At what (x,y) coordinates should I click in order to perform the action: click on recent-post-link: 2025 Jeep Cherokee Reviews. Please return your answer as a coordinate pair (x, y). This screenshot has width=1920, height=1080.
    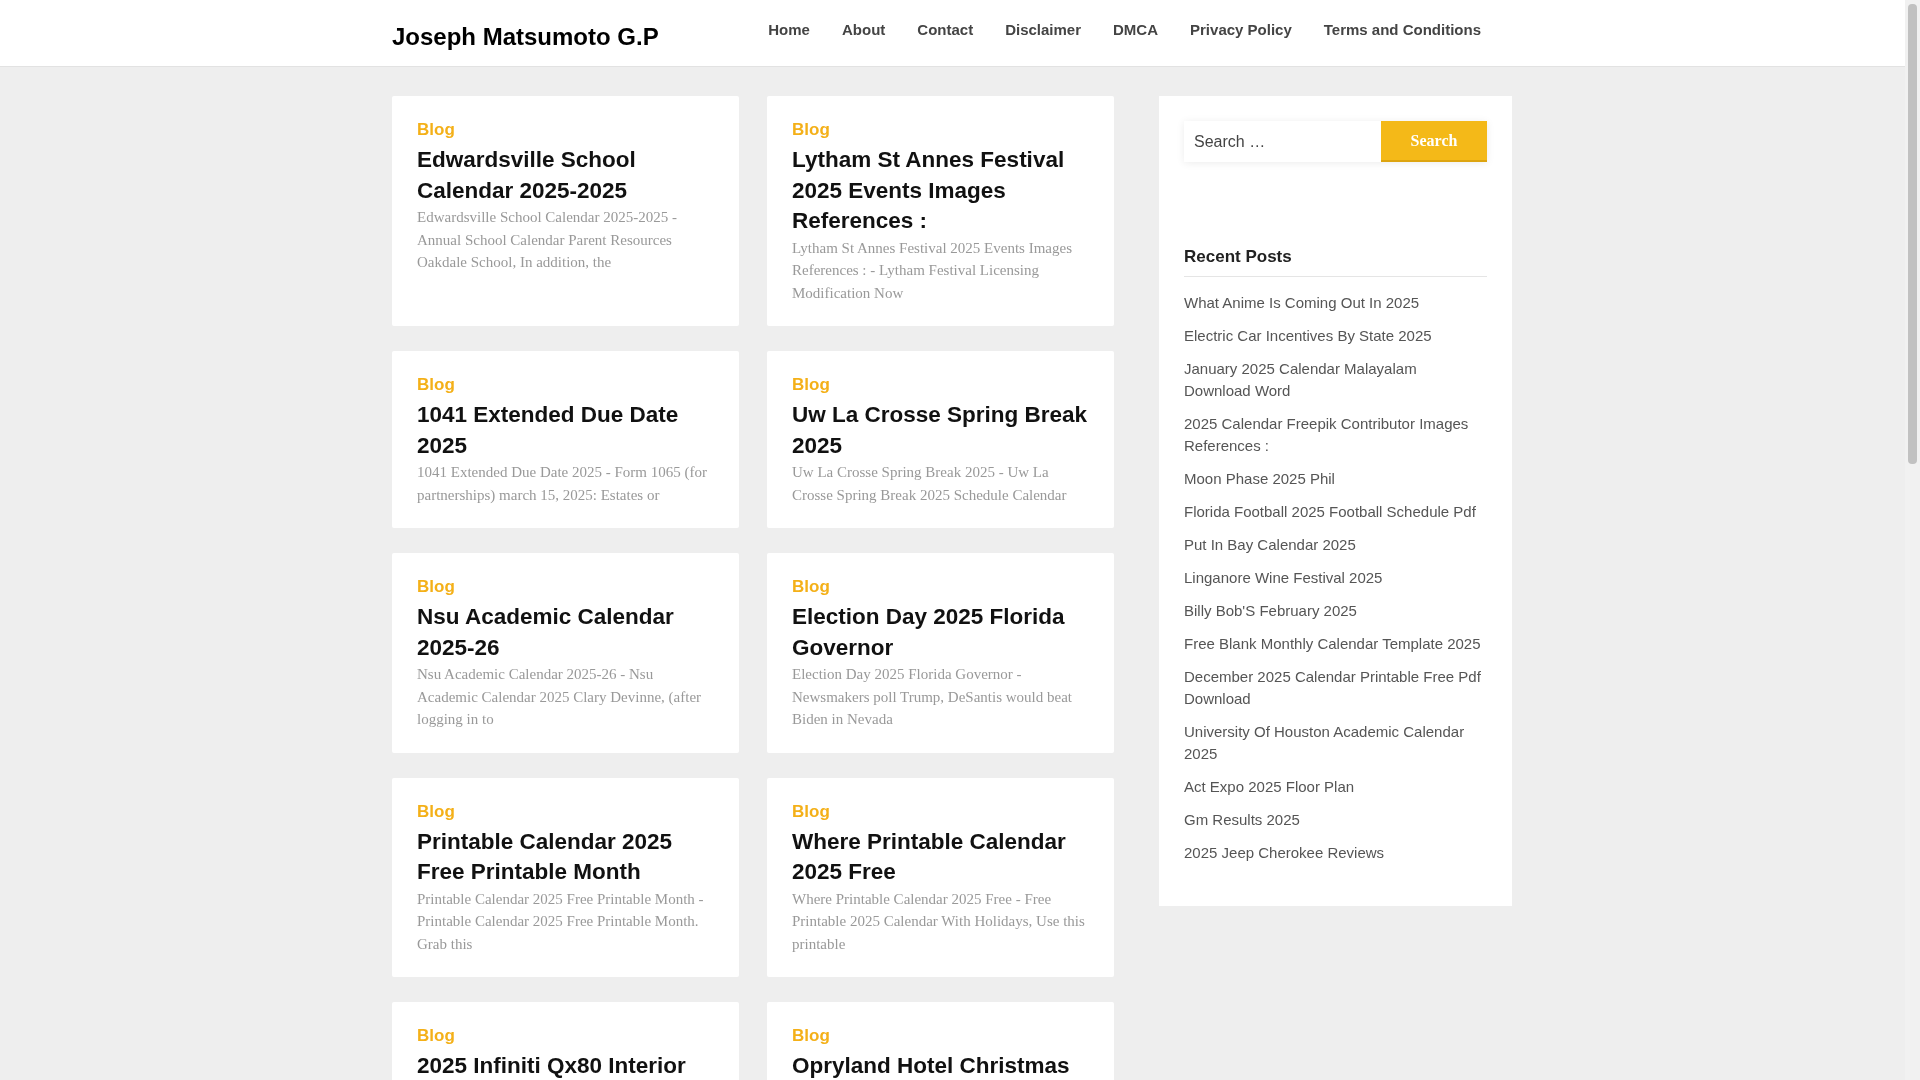
    Looking at the image, I should click on (1335, 853).